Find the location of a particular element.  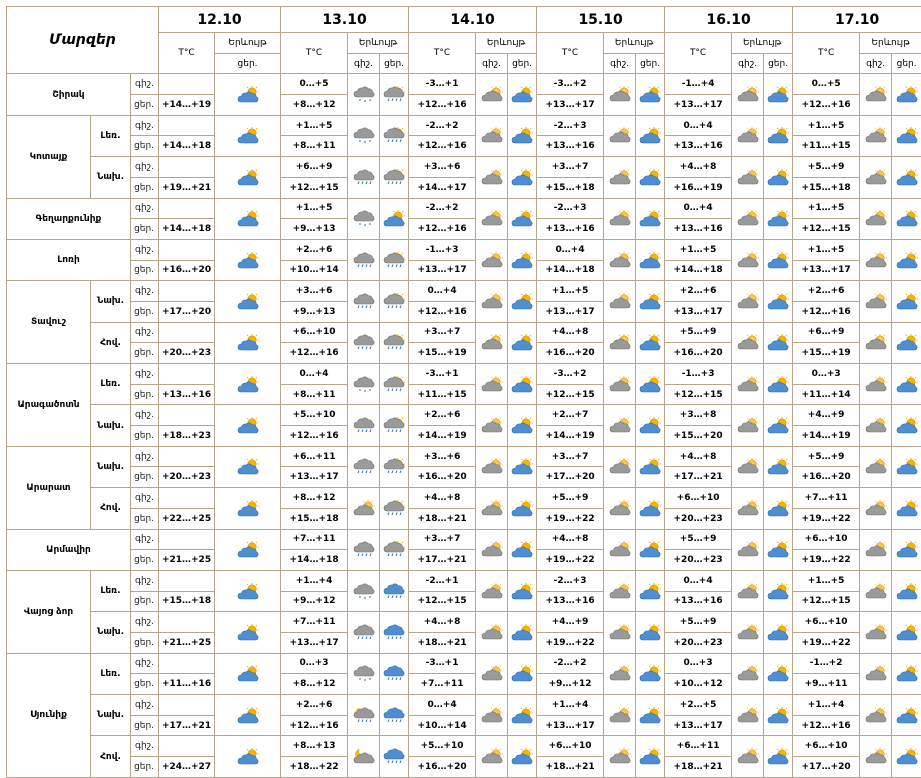

temp-cell: +6…+10 is located at coordinates (826, 622).